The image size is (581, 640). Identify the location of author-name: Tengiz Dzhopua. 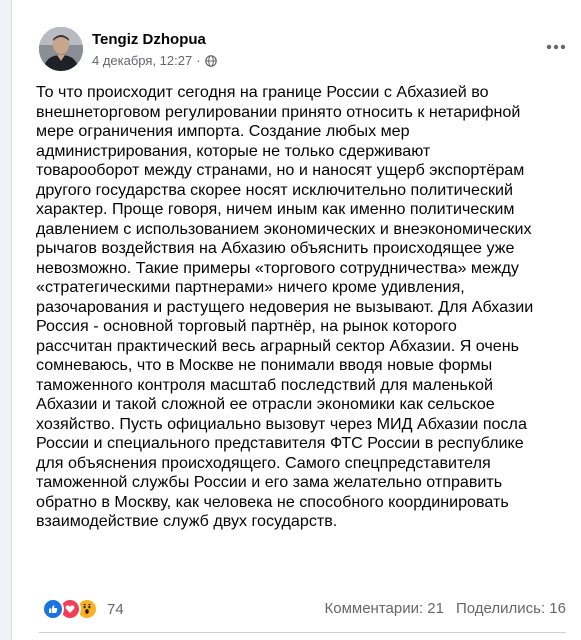
(149, 39).